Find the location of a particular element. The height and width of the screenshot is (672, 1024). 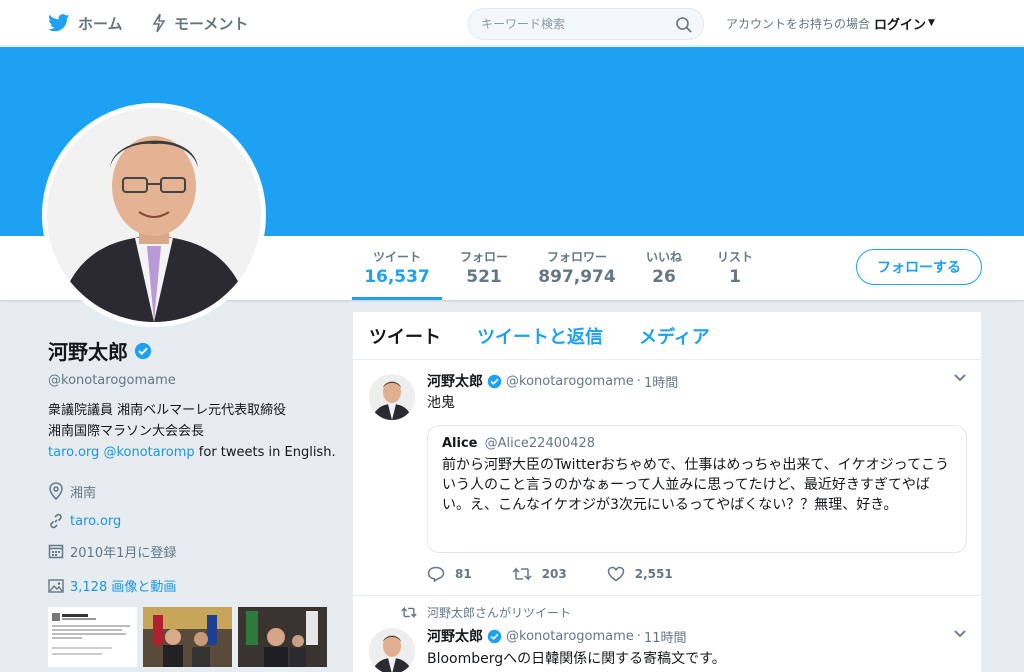

avatar-image is located at coordinates (154, 215).